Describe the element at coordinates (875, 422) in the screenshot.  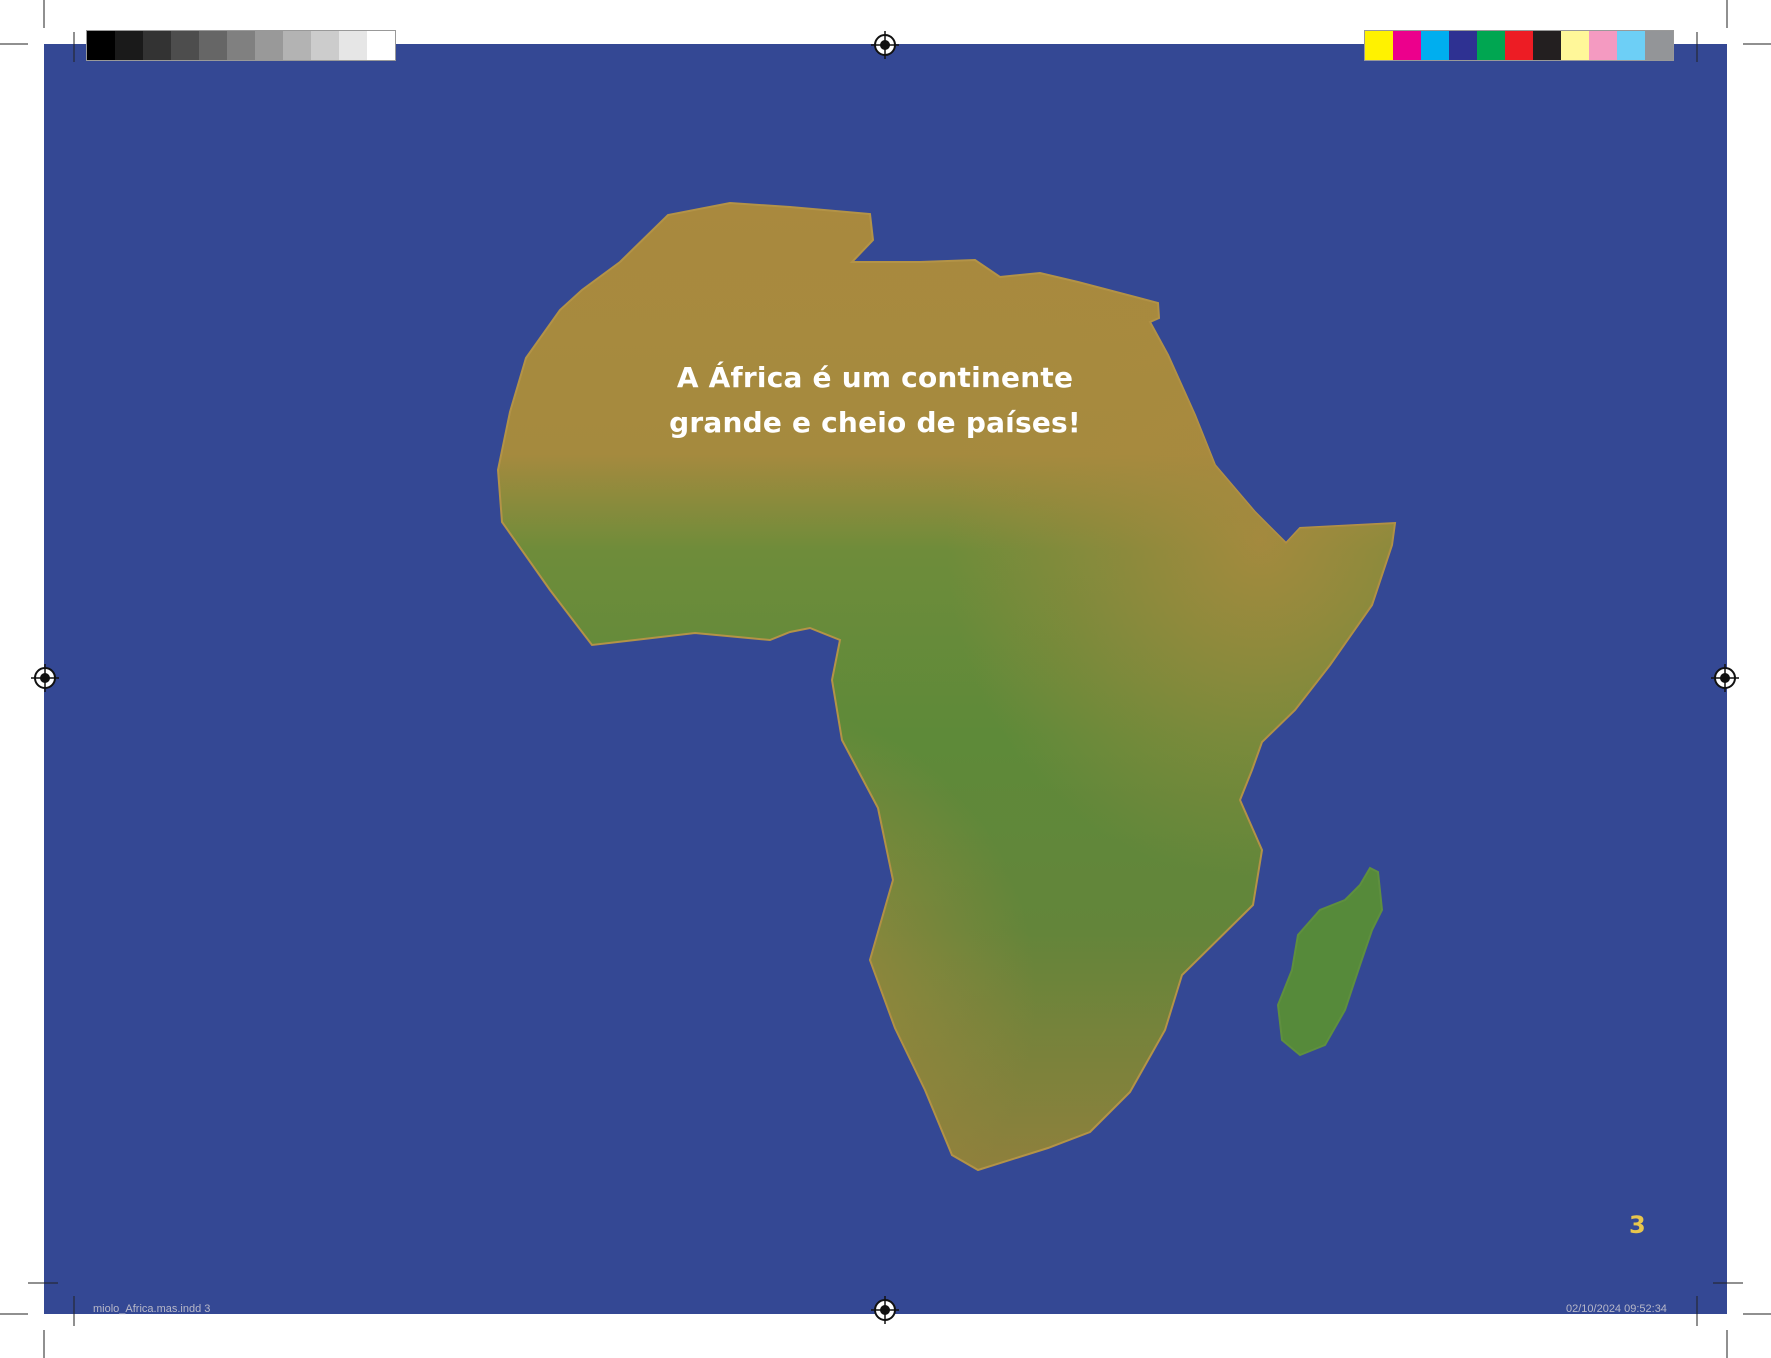
I see `headline-line-2: grande e cheio de países!` at that location.